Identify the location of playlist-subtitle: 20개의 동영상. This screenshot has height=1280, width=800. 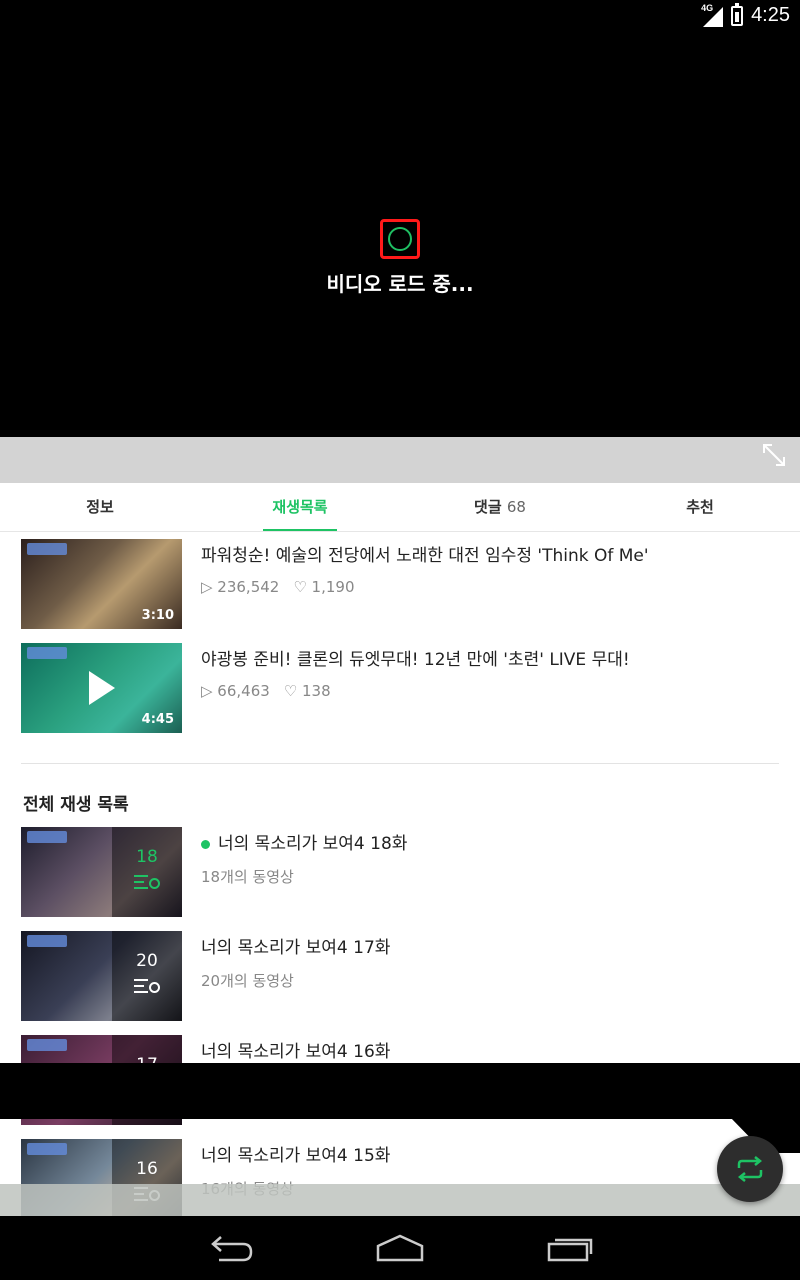
(247, 981).